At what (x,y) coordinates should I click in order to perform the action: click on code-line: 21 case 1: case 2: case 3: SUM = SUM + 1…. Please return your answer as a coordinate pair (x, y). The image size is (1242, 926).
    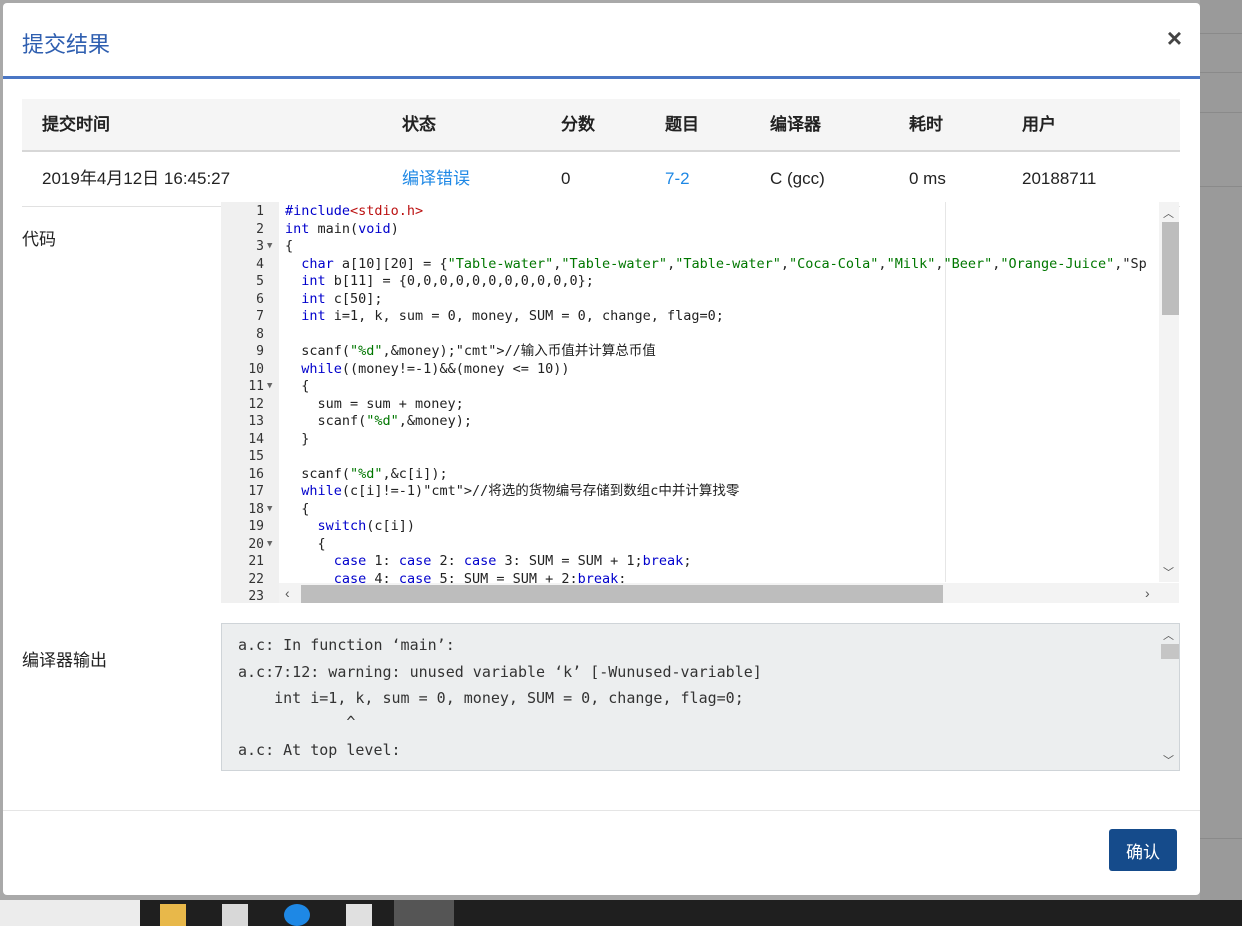
    Looking at the image, I should click on (693, 562).